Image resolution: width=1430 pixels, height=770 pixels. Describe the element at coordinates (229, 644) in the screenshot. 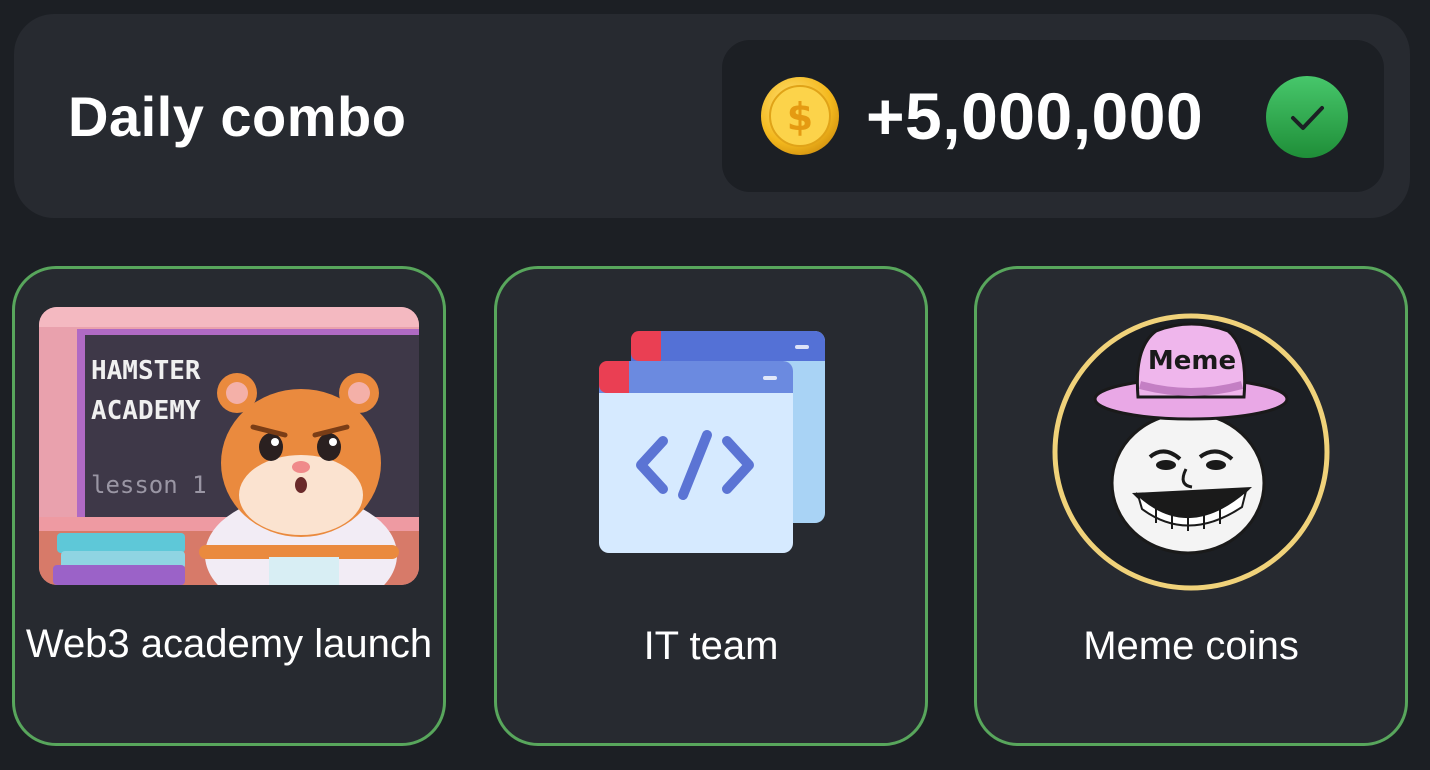

I see `card-label-web3-academy: Web3 academy launch` at that location.